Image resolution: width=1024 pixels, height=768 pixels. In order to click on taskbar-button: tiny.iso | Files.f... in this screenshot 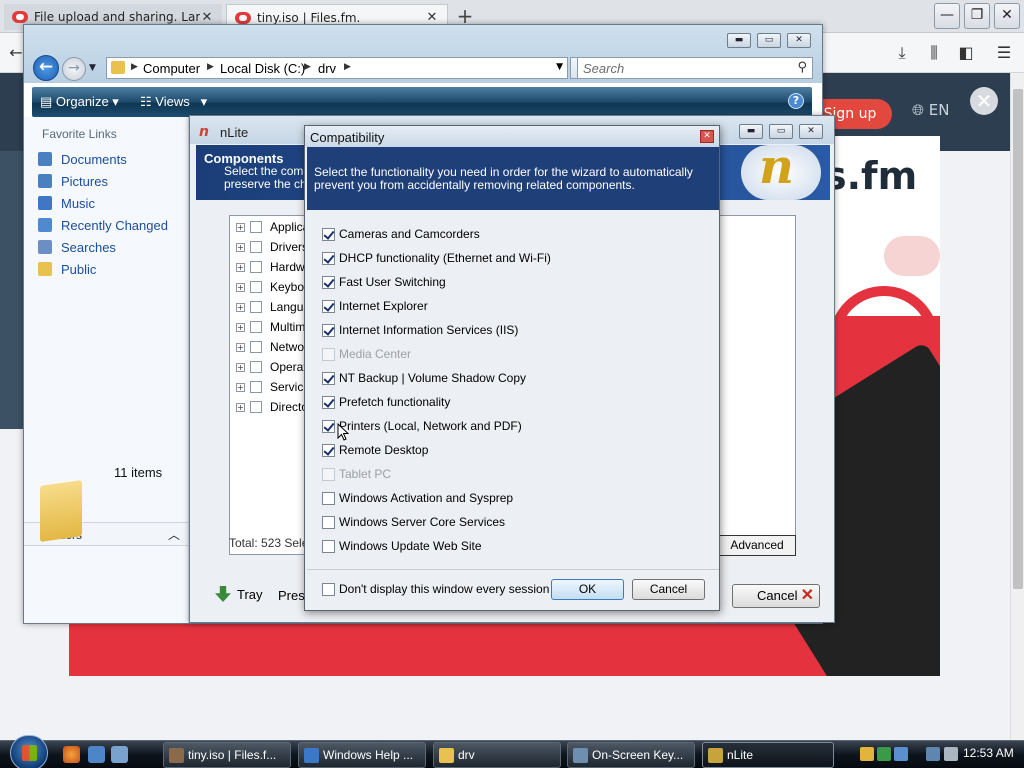, I will do `click(227, 755)`.